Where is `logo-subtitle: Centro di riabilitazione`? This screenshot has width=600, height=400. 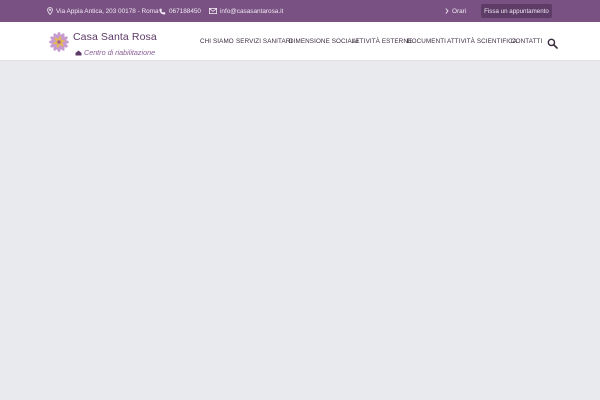
logo-subtitle: Centro di riabilitazione is located at coordinates (120, 52).